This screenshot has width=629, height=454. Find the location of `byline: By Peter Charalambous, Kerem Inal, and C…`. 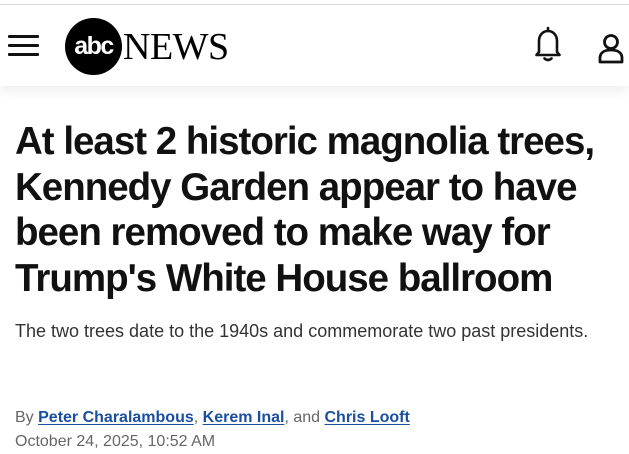

byline: By Peter Charalambous, Kerem Inal, and C… is located at coordinates (315, 418).